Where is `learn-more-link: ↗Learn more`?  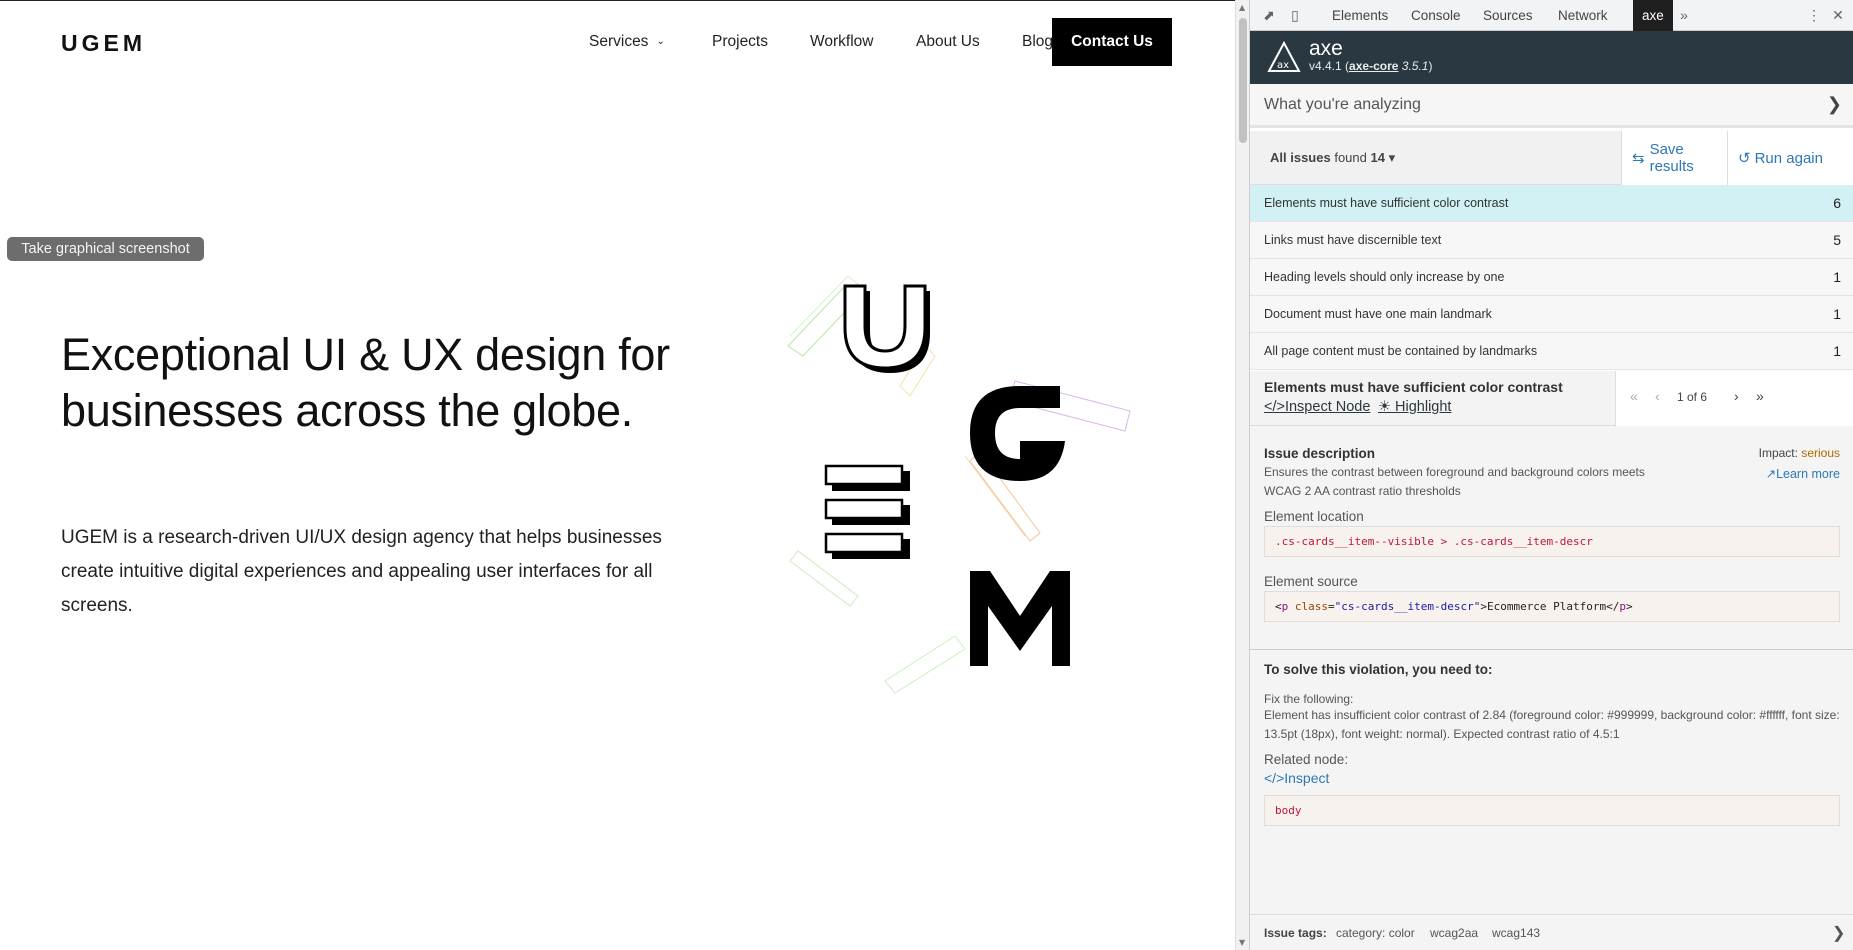
learn-more-link: ↗Learn more is located at coordinates (1803, 473).